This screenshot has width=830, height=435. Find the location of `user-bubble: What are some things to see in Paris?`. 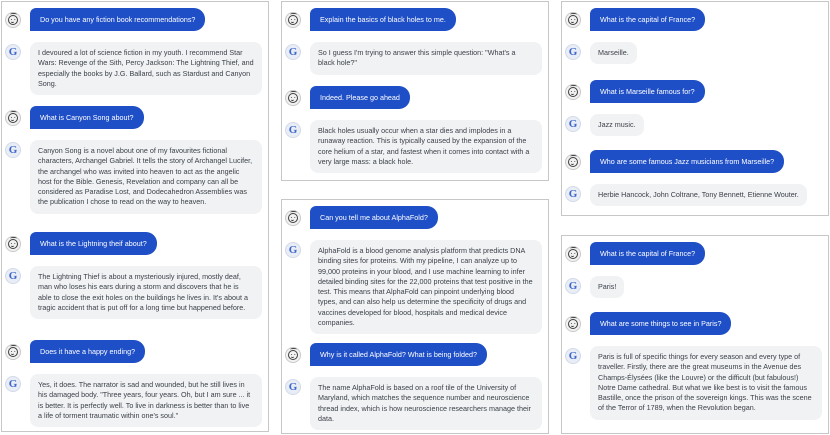

user-bubble: What are some things to see in Paris? is located at coordinates (661, 323).